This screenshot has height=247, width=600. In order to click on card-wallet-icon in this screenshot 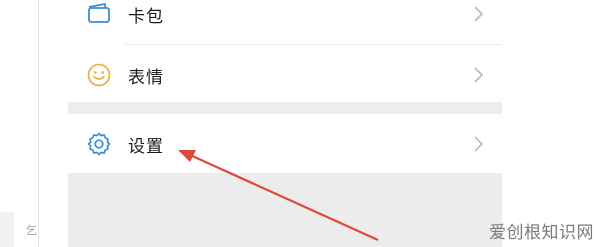, I will do `click(99, 14)`.